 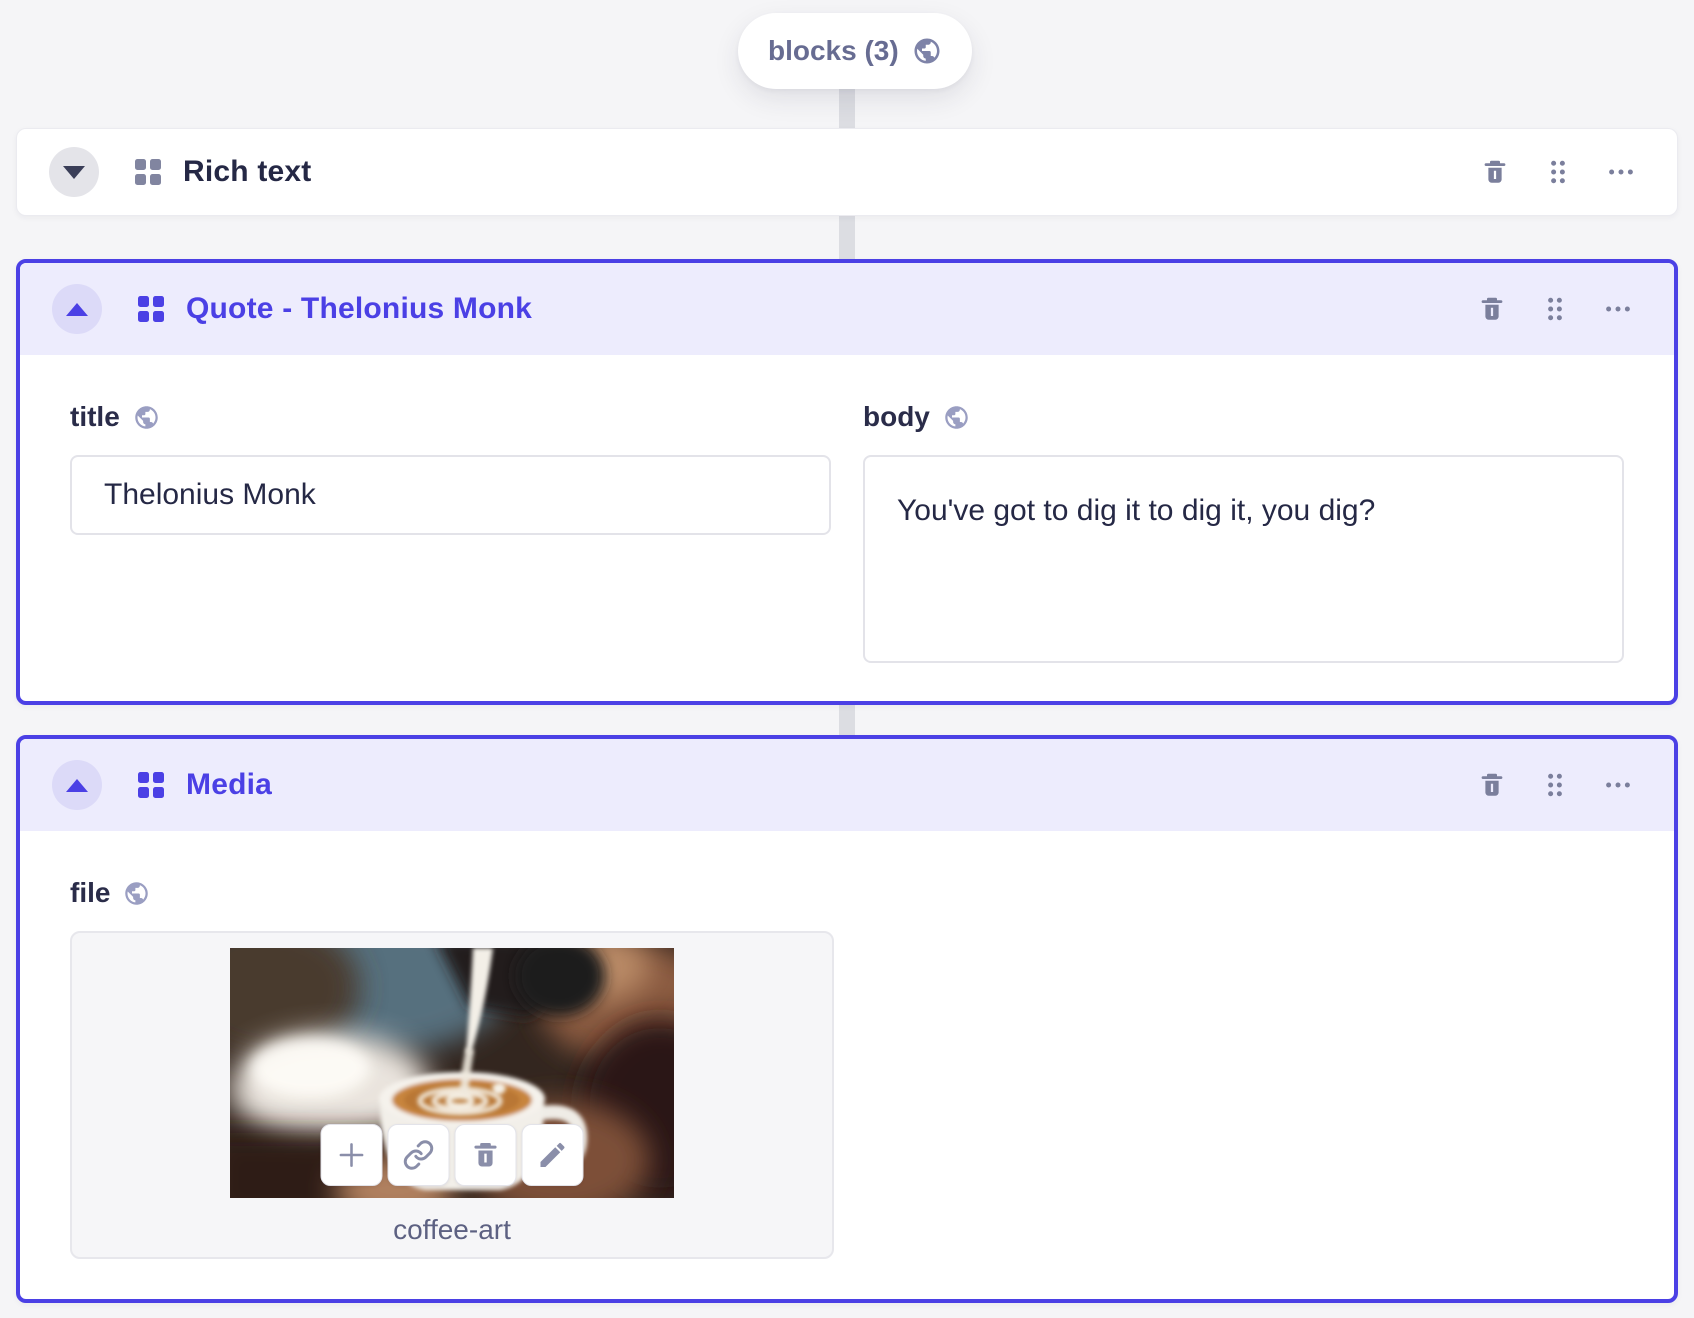 What do you see at coordinates (1243, 417) in the screenshot?
I see `field-label-body: body` at bounding box center [1243, 417].